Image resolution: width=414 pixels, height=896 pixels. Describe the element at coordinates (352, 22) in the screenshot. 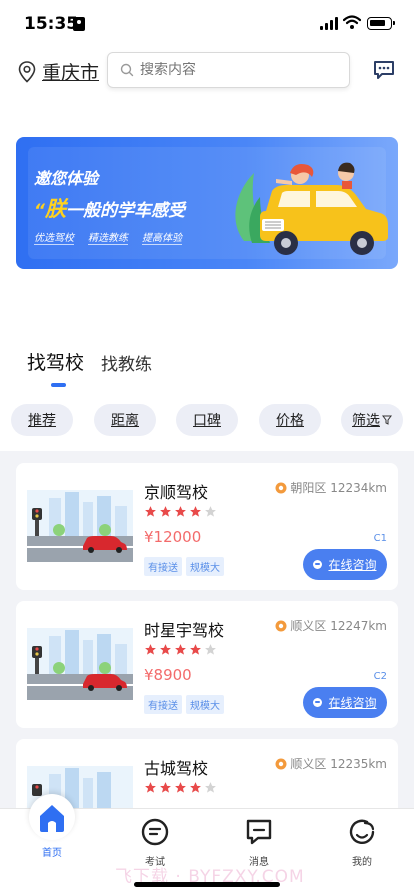

I see `wifi-icon` at that location.